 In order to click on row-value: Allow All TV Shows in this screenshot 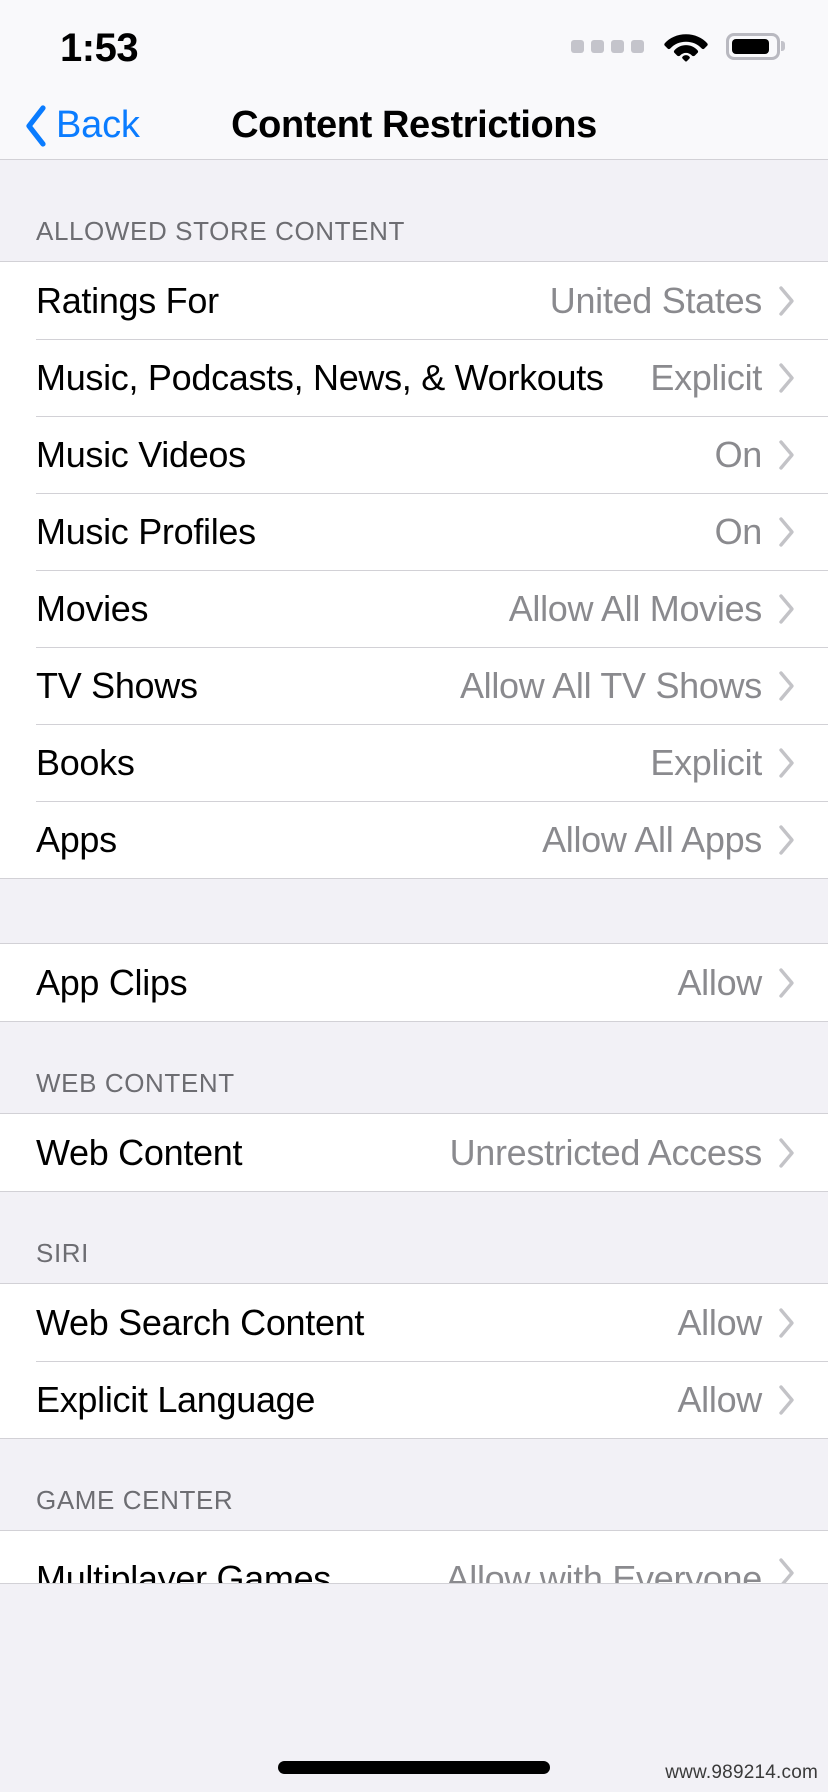, I will do `click(610, 685)`.